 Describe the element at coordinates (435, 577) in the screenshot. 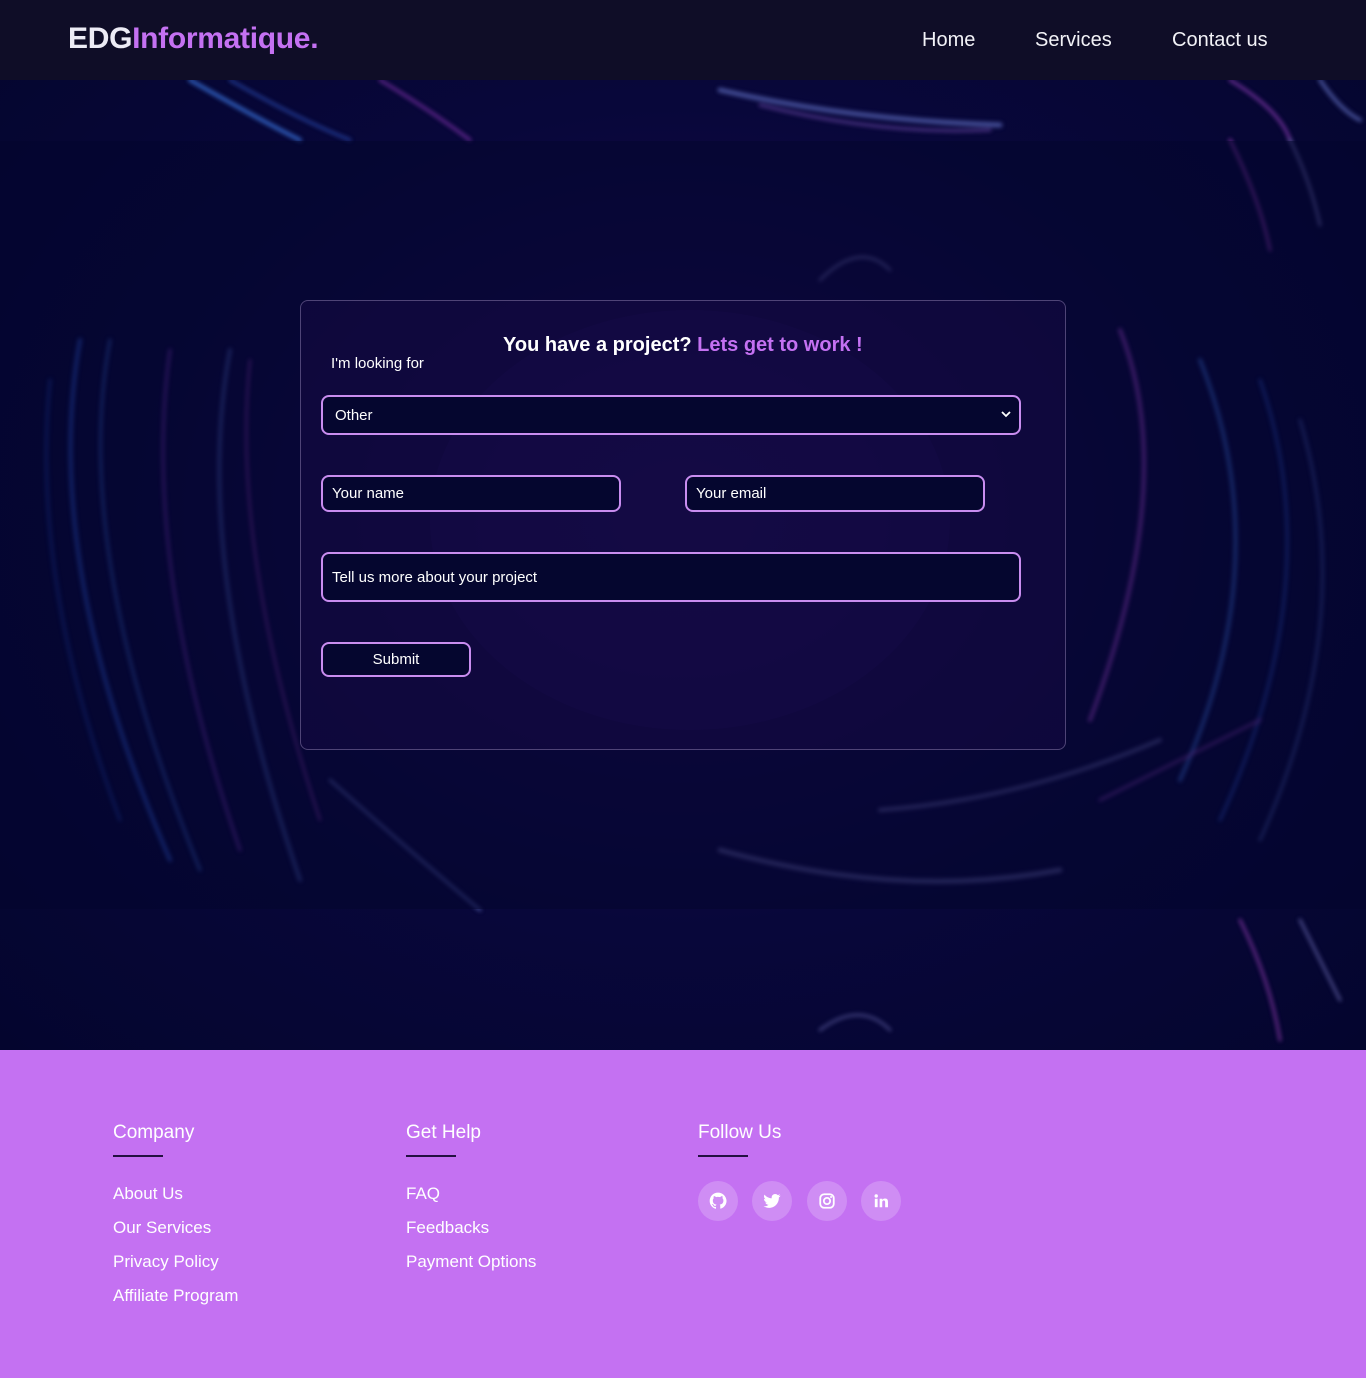

I see `project-description-placeholder: Tell us more about your project` at that location.